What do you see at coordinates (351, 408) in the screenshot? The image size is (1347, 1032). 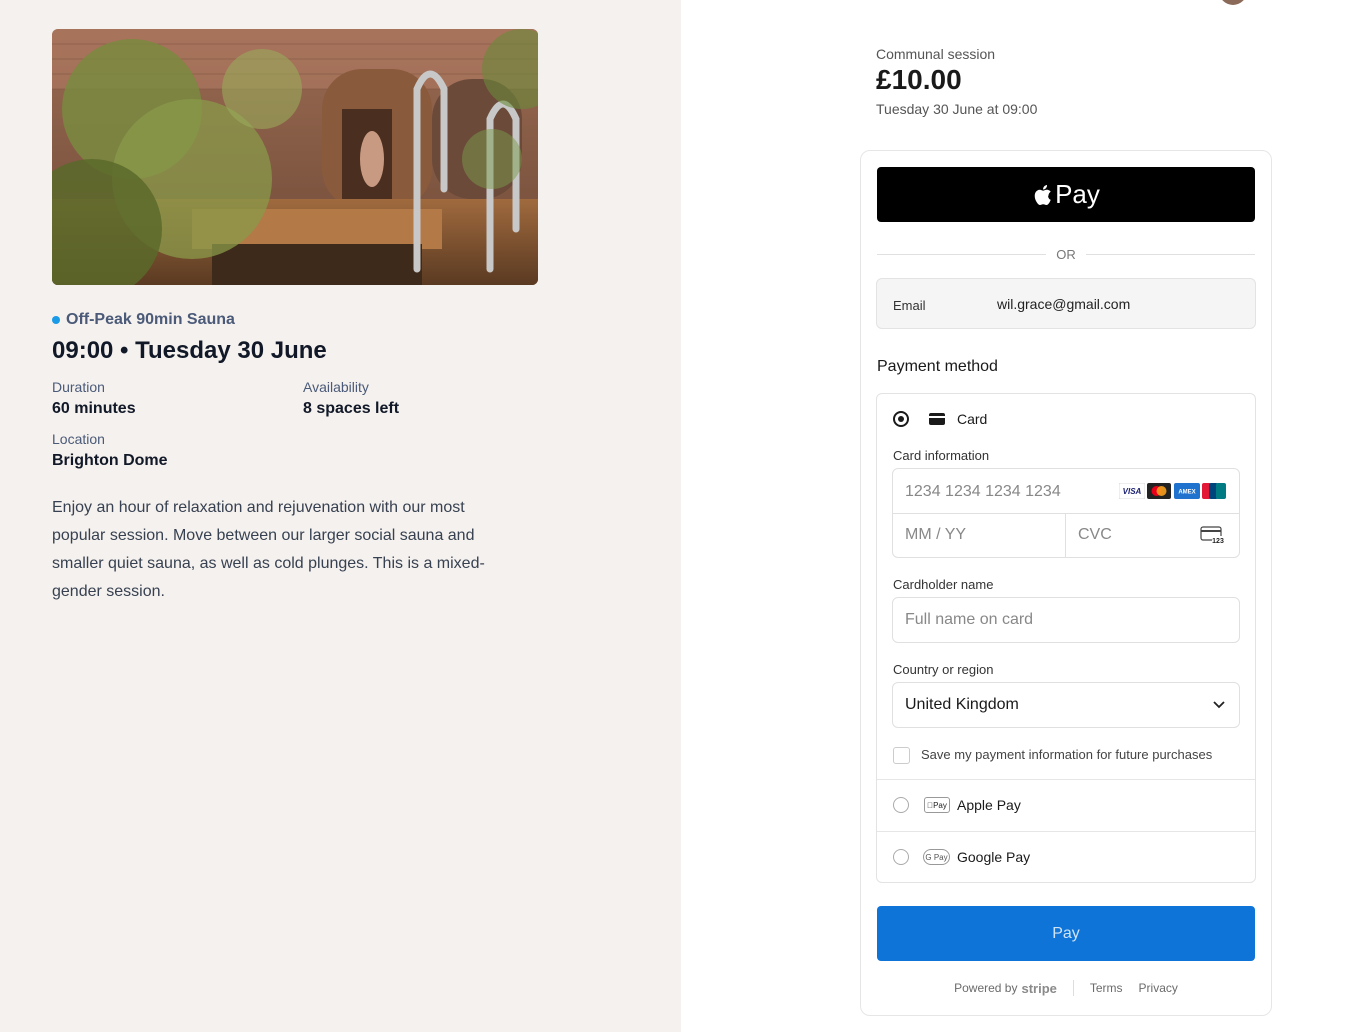 I see `availability-value: 8 spaces left` at bounding box center [351, 408].